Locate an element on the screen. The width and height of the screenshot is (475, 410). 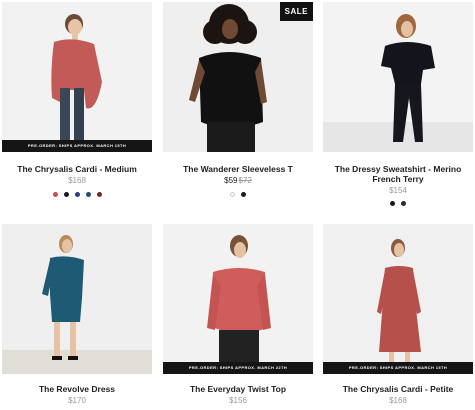
product-card: The Revolve Dress $170 is located at coordinates (77, 317).